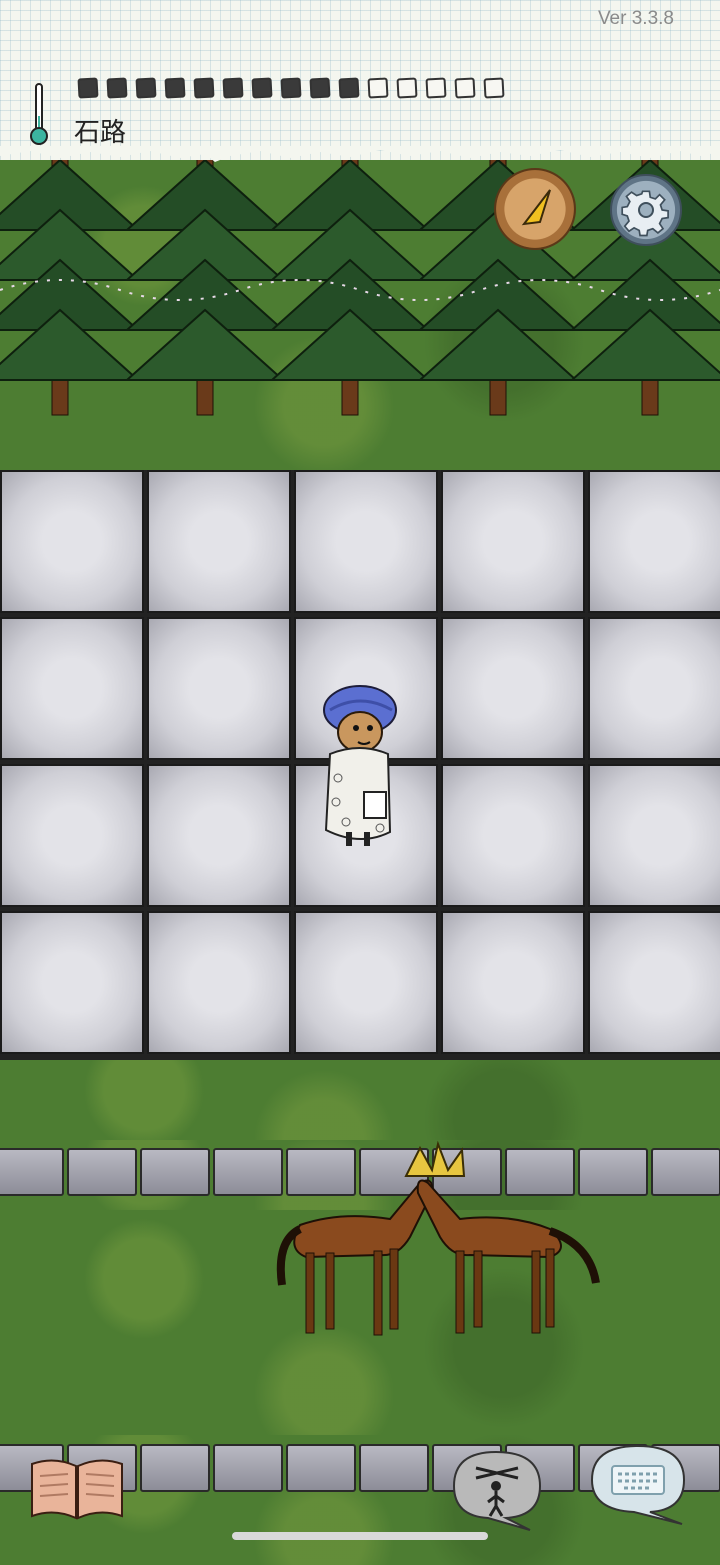 This screenshot has height=1565, width=720. Describe the element at coordinates (360, 154) in the screenshot. I see `paper-edge` at that location.